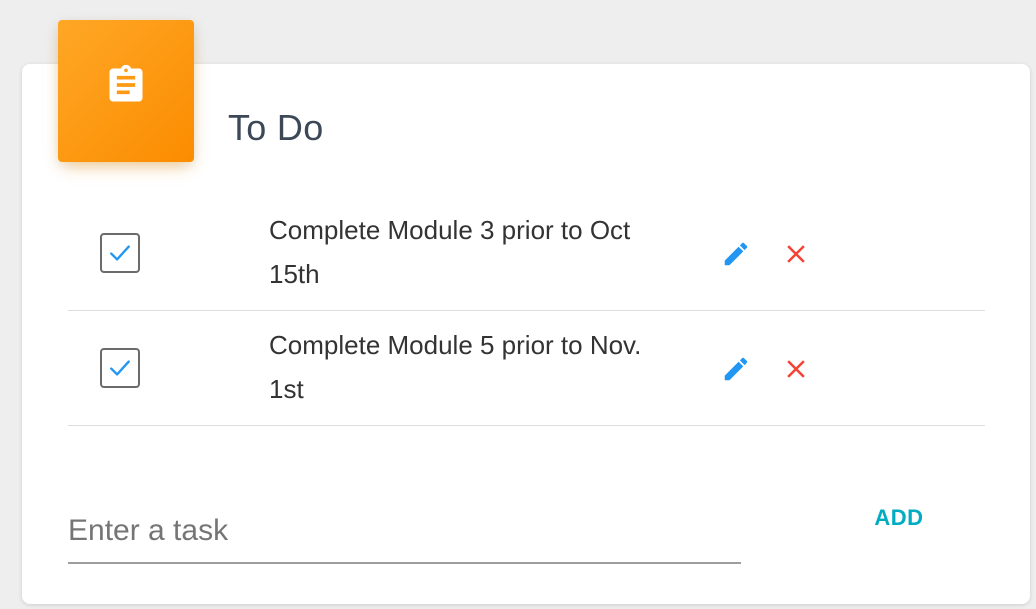 This screenshot has height=609, width=1036. What do you see at coordinates (276, 127) in the screenshot?
I see `card-title: To Do` at bounding box center [276, 127].